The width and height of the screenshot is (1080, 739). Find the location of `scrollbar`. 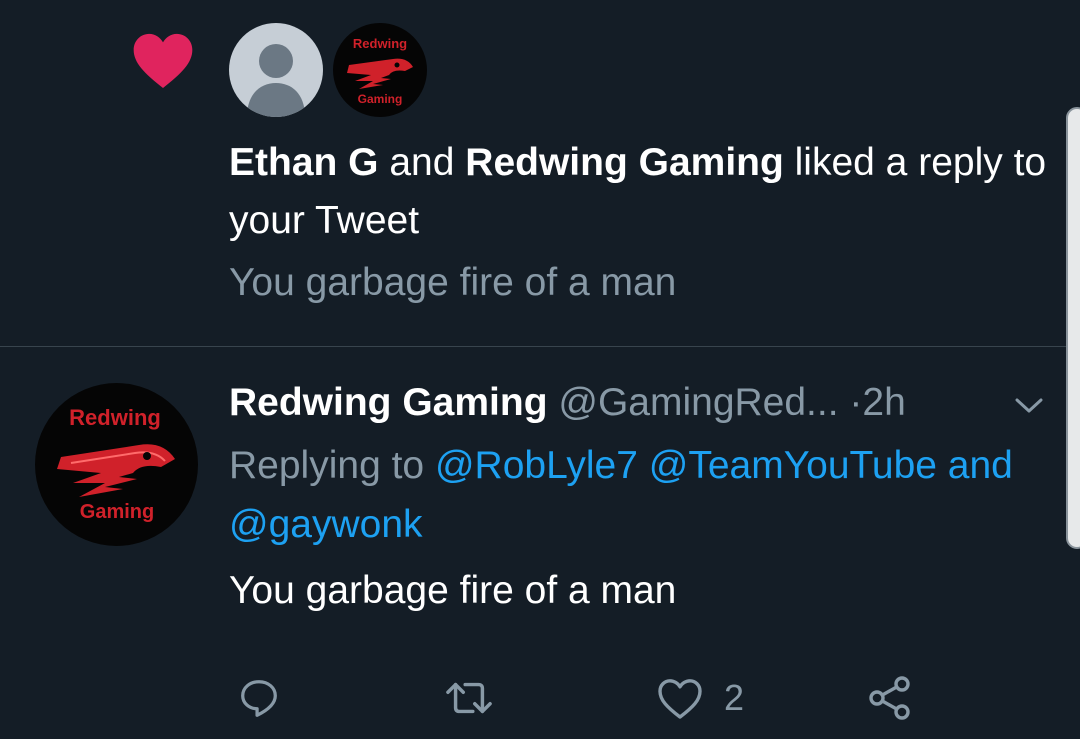

scrollbar is located at coordinates (1073, 328).